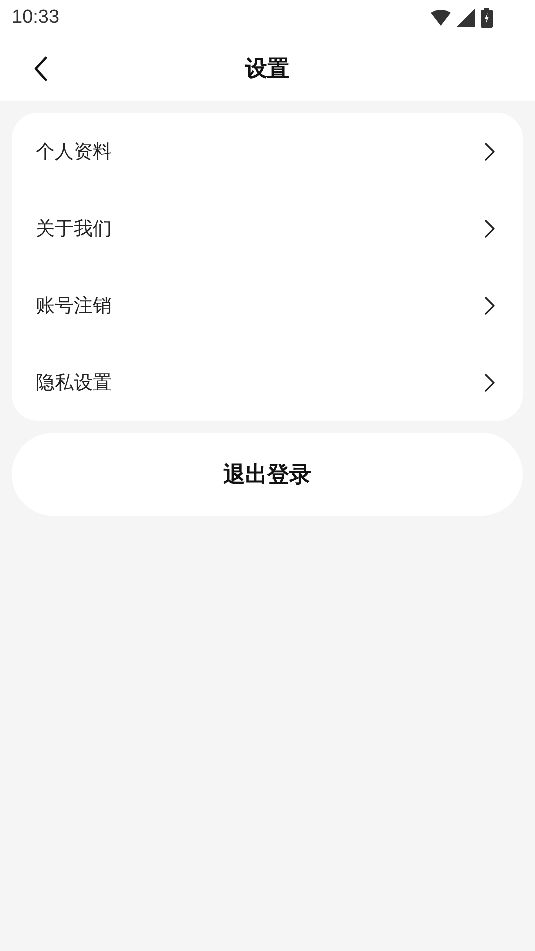 This screenshot has width=535, height=951. I want to click on logout-button: 退出登录, so click(267, 474).